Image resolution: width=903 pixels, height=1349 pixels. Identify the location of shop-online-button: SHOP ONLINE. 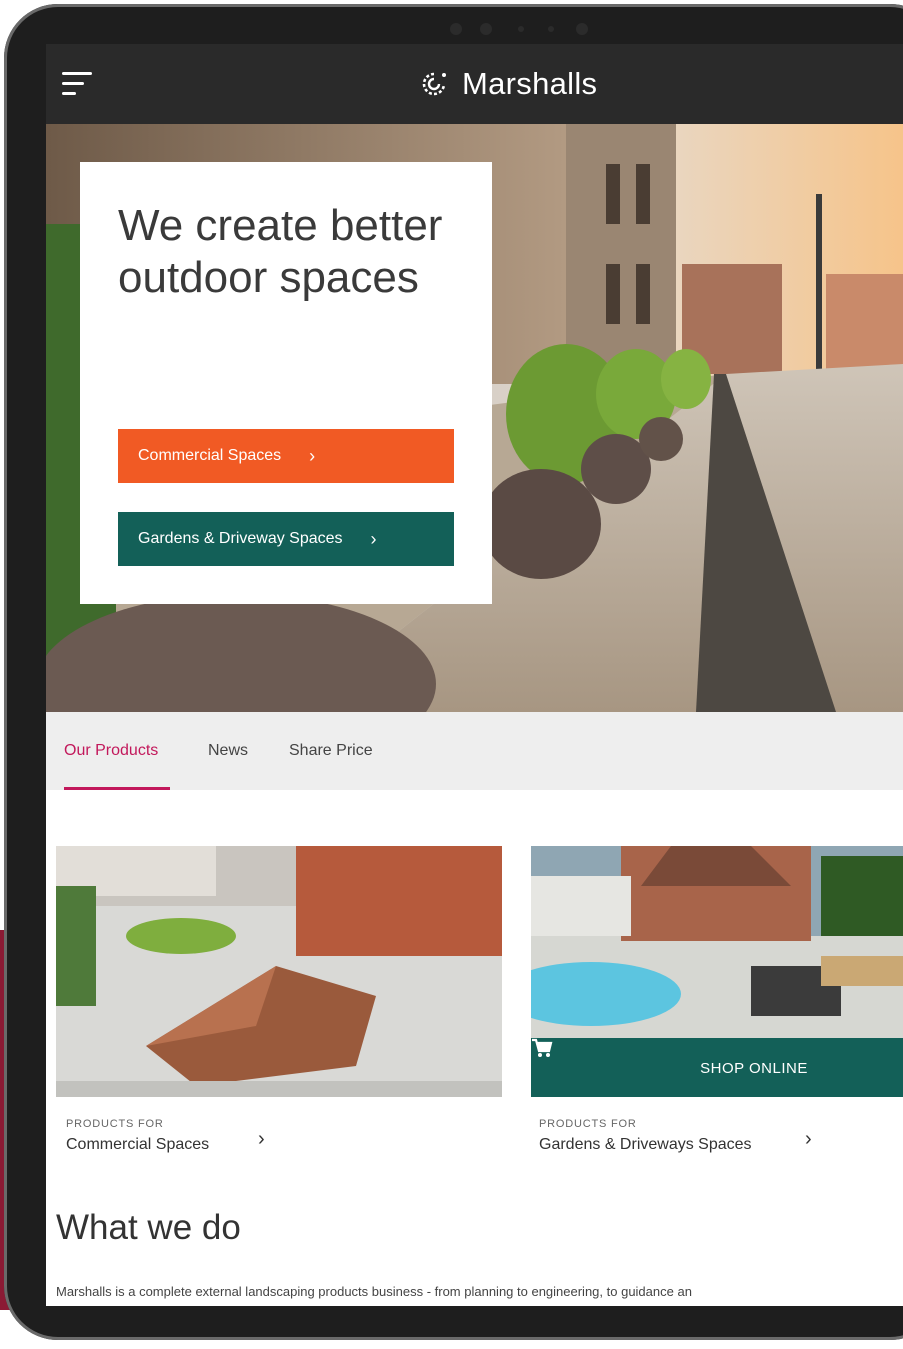
(717, 1067).